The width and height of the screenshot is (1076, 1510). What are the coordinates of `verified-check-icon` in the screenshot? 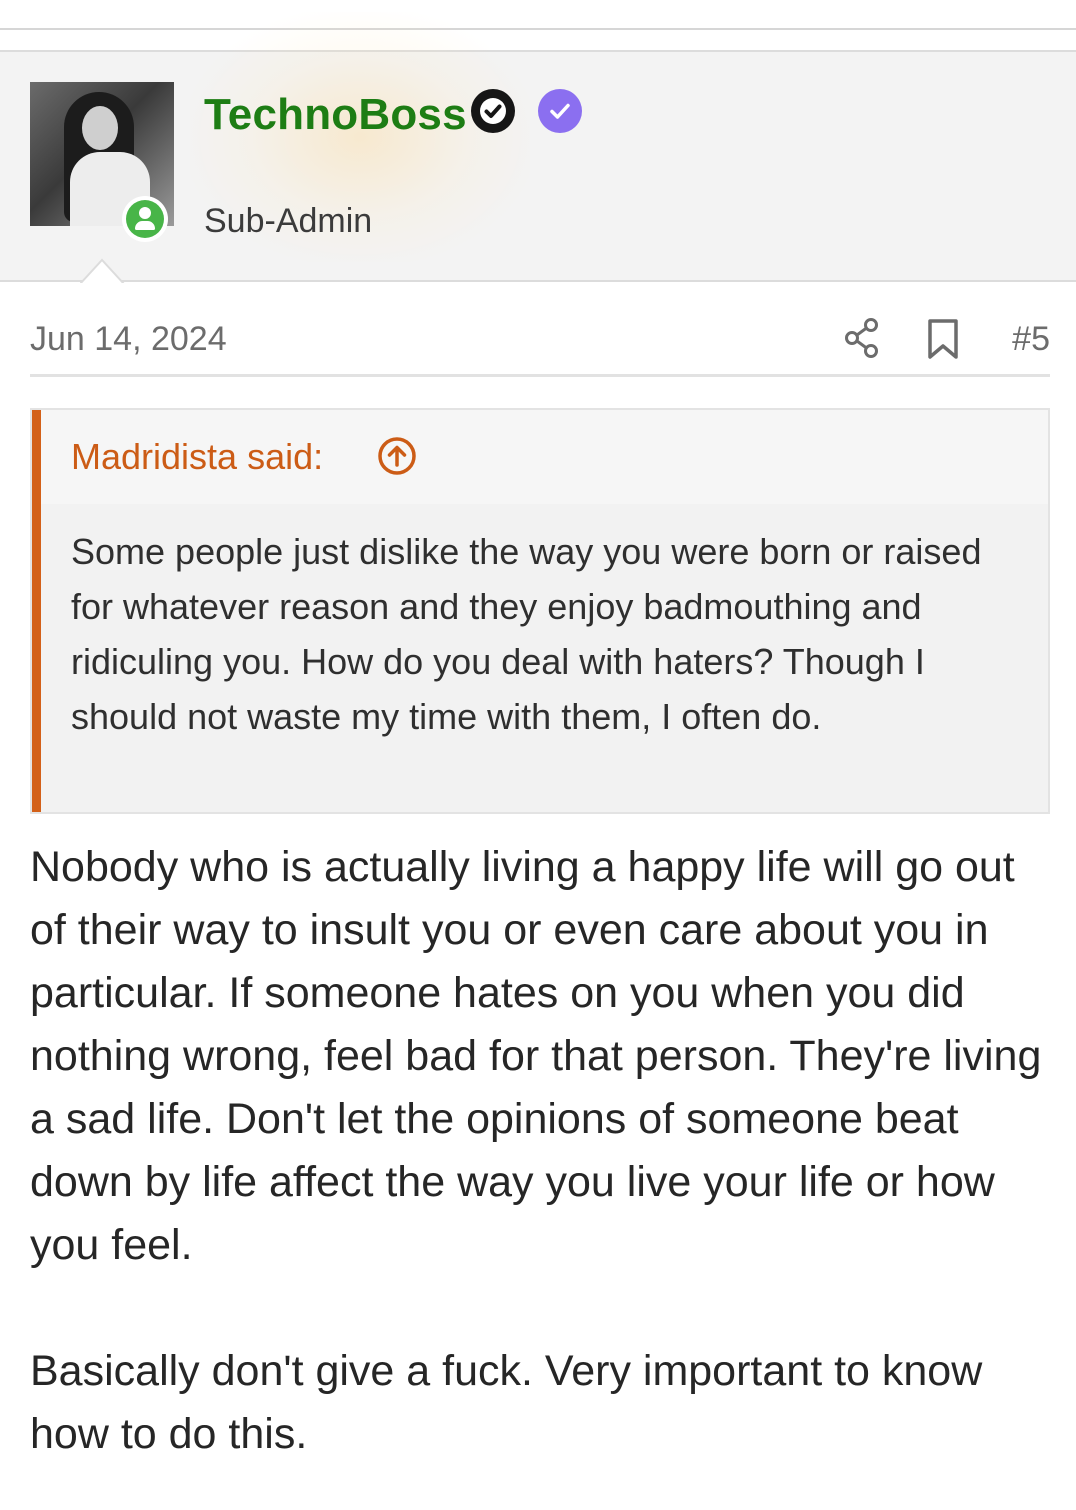 It's located at (560, 111).